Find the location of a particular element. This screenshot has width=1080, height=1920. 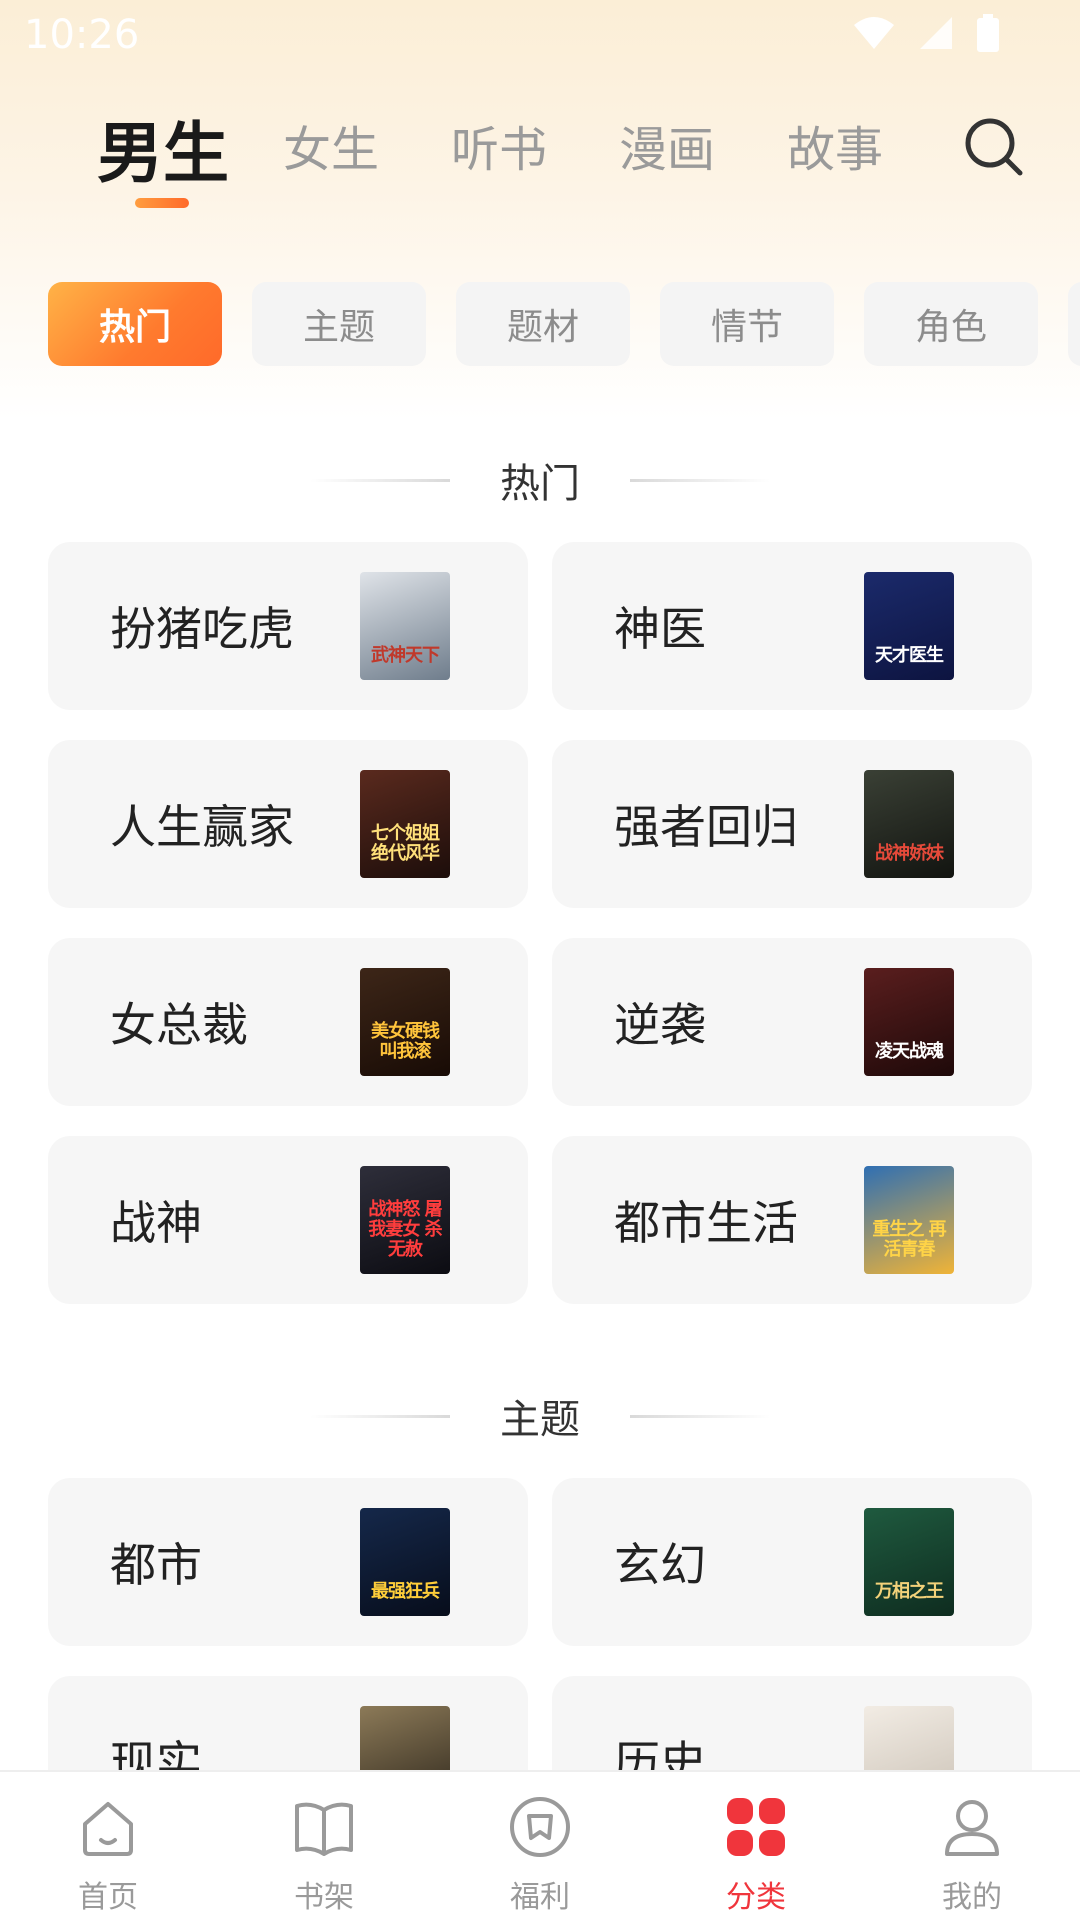

search-icon is located at coordinates (994, 147).